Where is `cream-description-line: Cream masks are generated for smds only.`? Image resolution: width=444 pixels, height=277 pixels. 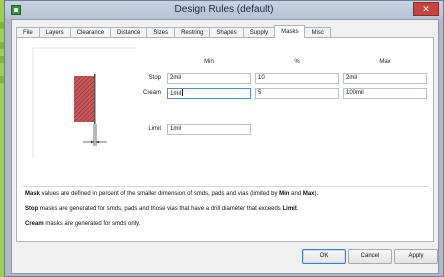 cream-description-line: Cream masks are generated for smds only. is located at coordinates (82, 224).